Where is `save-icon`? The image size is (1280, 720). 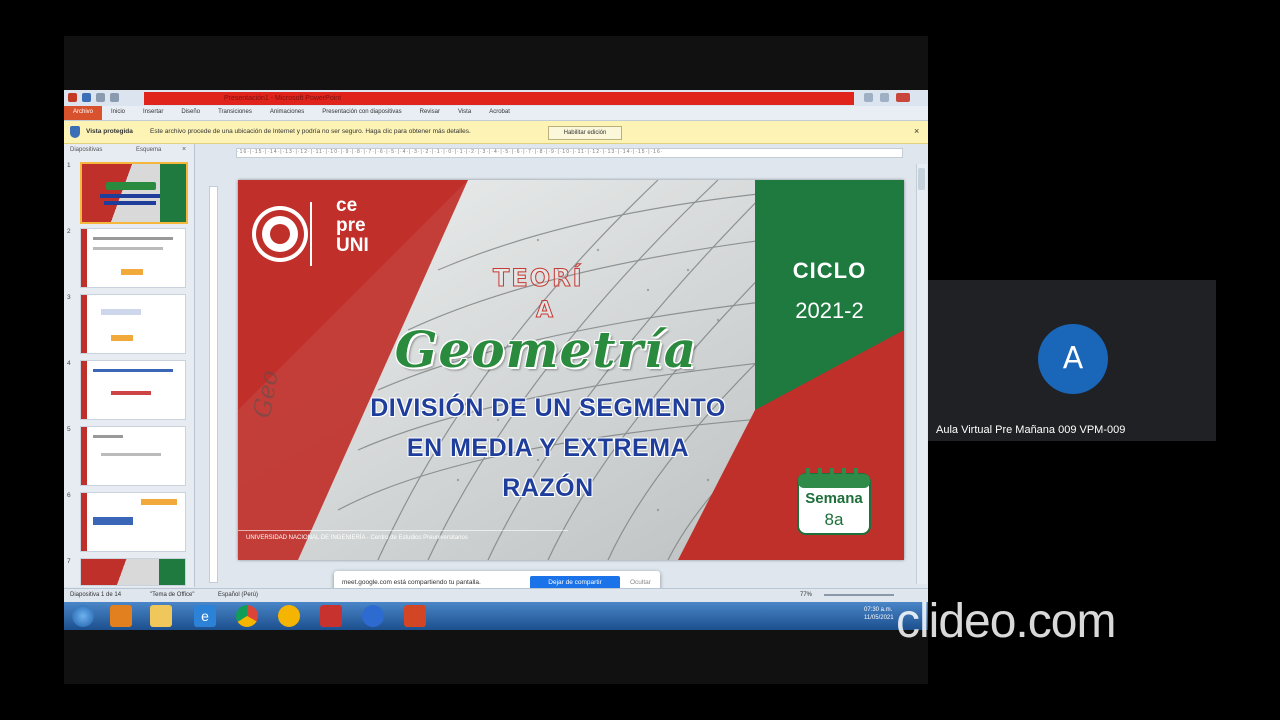
save-icon is located at coordinates (86, 97).